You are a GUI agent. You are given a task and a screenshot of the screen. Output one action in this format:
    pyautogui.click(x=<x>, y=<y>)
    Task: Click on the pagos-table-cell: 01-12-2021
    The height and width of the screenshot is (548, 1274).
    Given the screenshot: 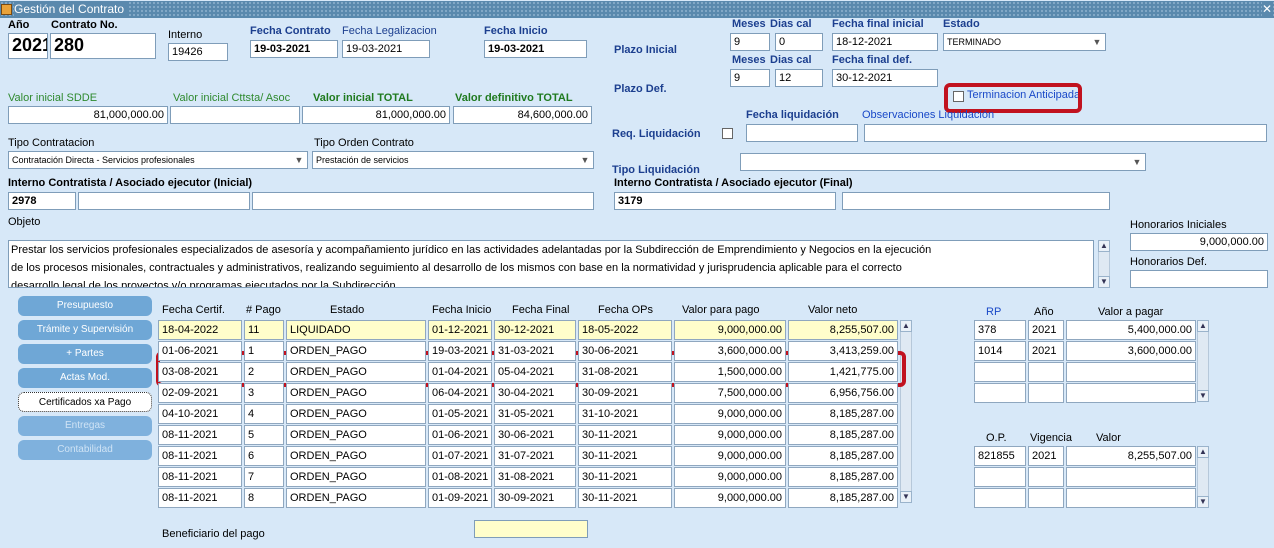 What is the action you would take?
    pyautogui.click(x=460, y=330)
    